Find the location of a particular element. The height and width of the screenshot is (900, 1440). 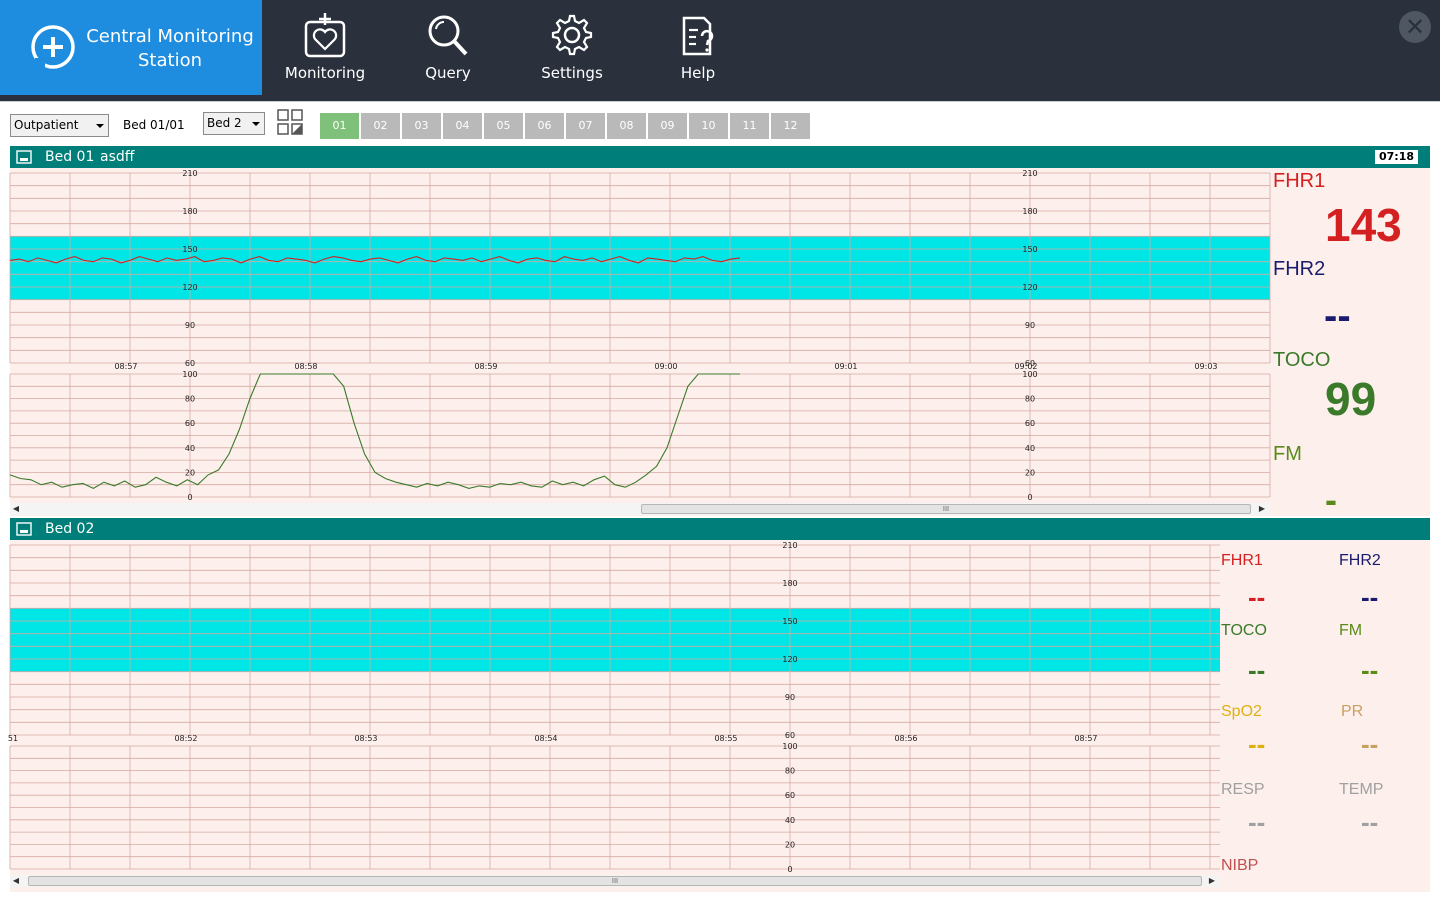

bed-01-header: Bed 01 asdff 07:18 is located at coordinates (720, 157).